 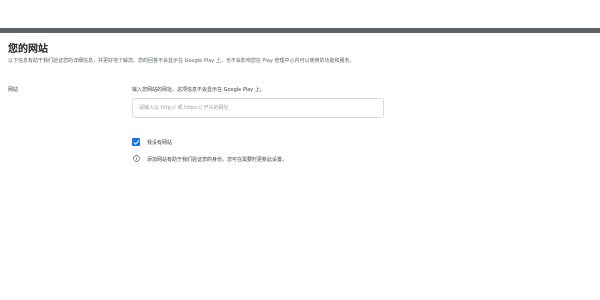 I want to click on info-text: 添加网站有助于我们验证您的身份。您可在需要时更新此设置。, so click(x=217, y=160).